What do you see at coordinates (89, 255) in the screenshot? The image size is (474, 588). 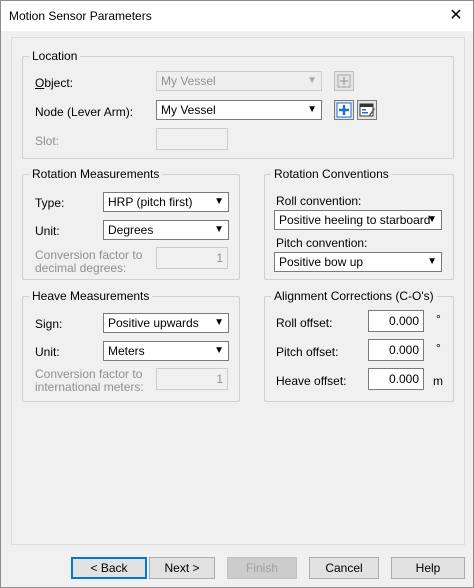 I see `rotation-conversion-label-1: Conversion factor to` at bounding box center [89, 255].